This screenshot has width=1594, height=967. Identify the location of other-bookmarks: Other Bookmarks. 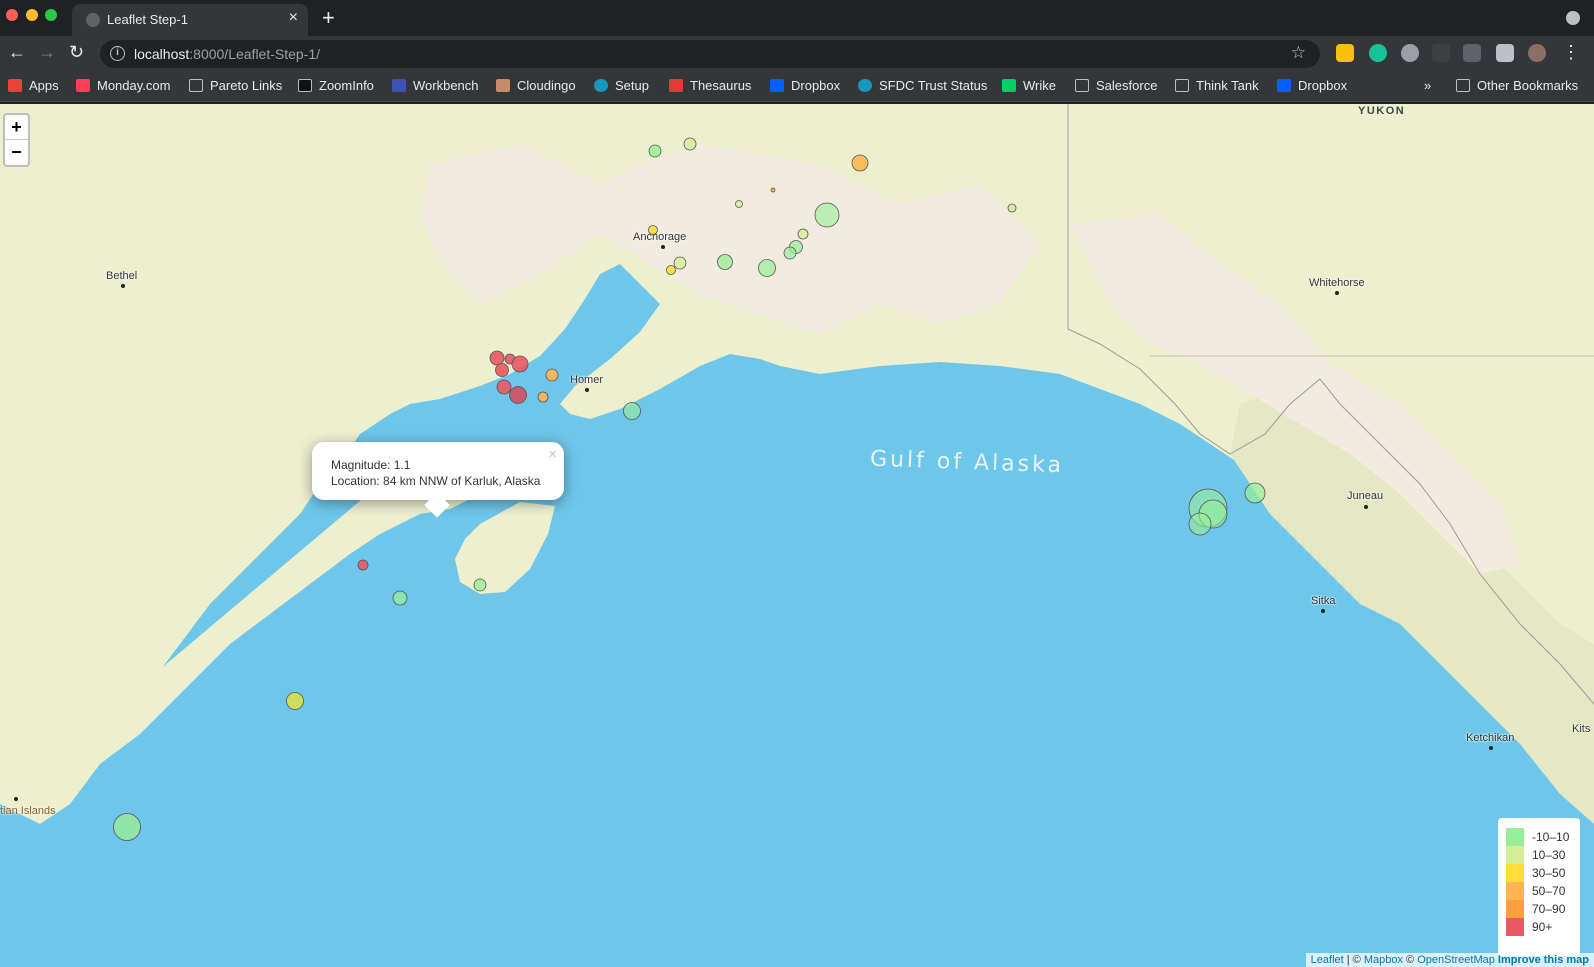
(1517, 87).